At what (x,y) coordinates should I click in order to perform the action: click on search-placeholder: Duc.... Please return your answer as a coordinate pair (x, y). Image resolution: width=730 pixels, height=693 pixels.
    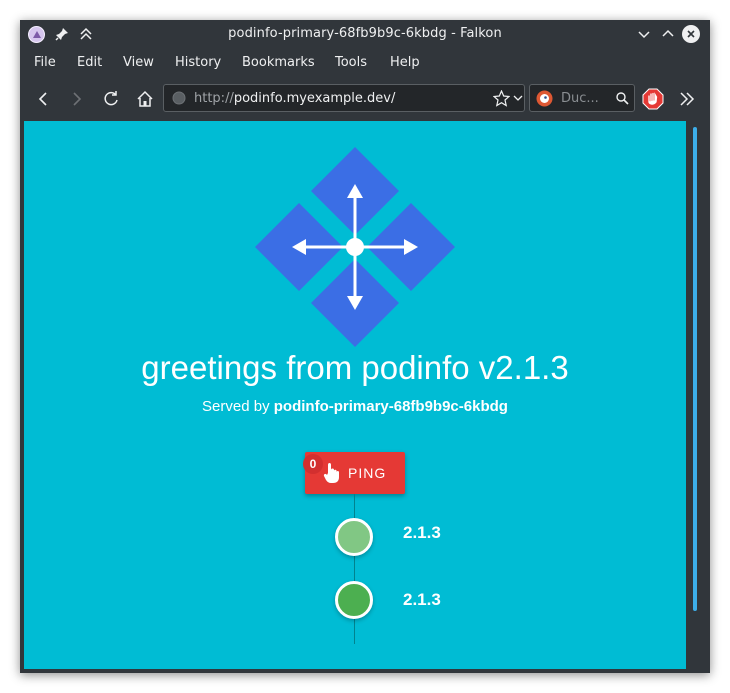
    Looking at the image, I should click on (580, 98).